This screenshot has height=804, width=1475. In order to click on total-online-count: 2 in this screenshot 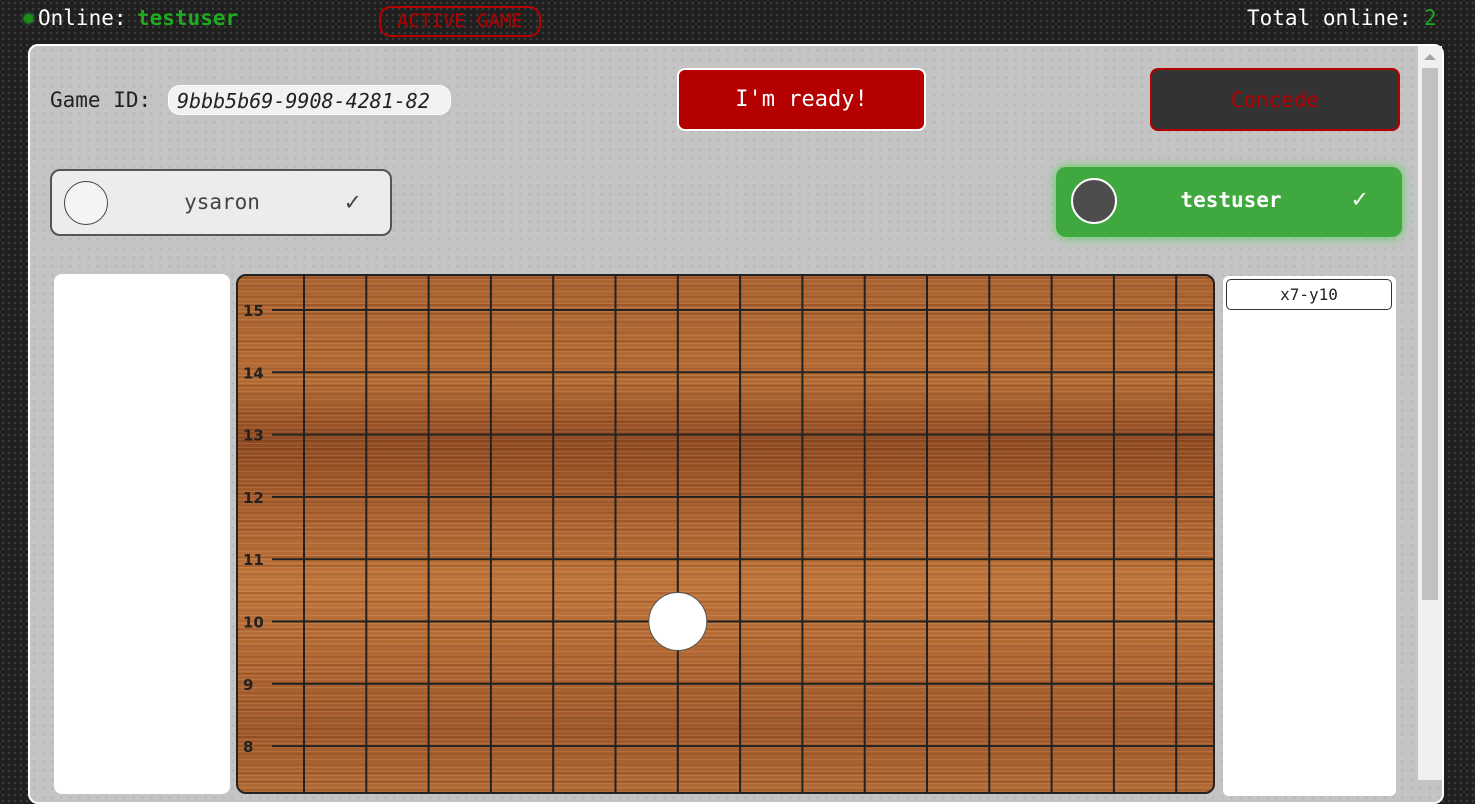, I will do `click(1430, 18)`.